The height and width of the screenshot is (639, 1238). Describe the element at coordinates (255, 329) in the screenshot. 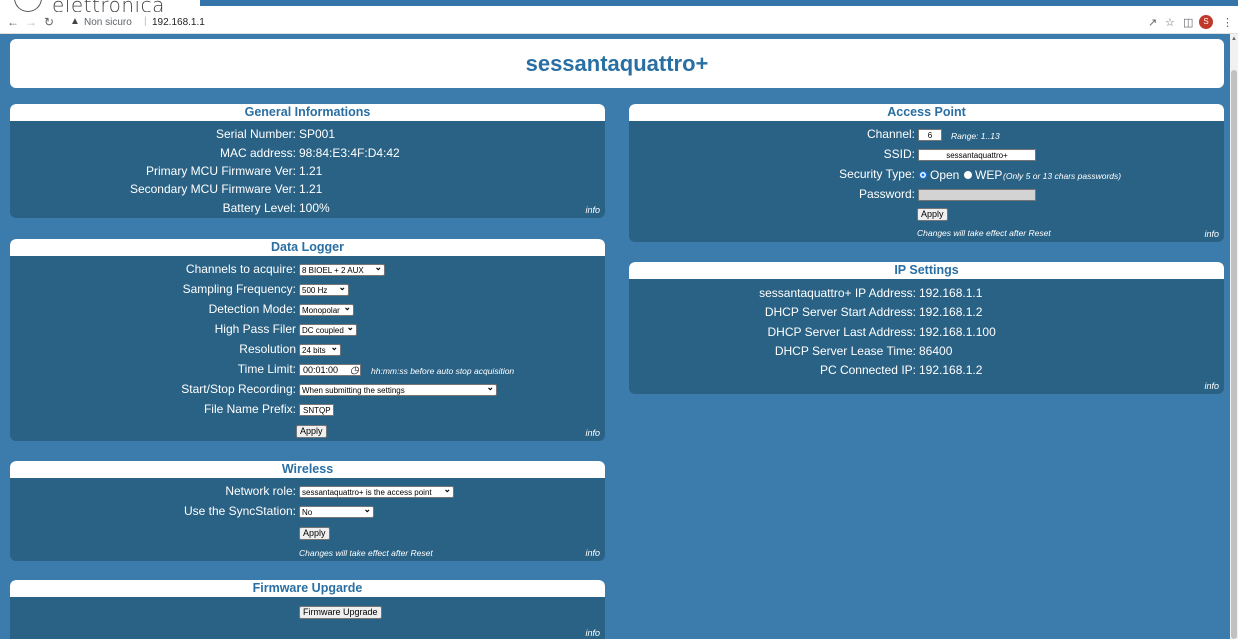

I see `highpass-label: High Pass Filer` at that location.